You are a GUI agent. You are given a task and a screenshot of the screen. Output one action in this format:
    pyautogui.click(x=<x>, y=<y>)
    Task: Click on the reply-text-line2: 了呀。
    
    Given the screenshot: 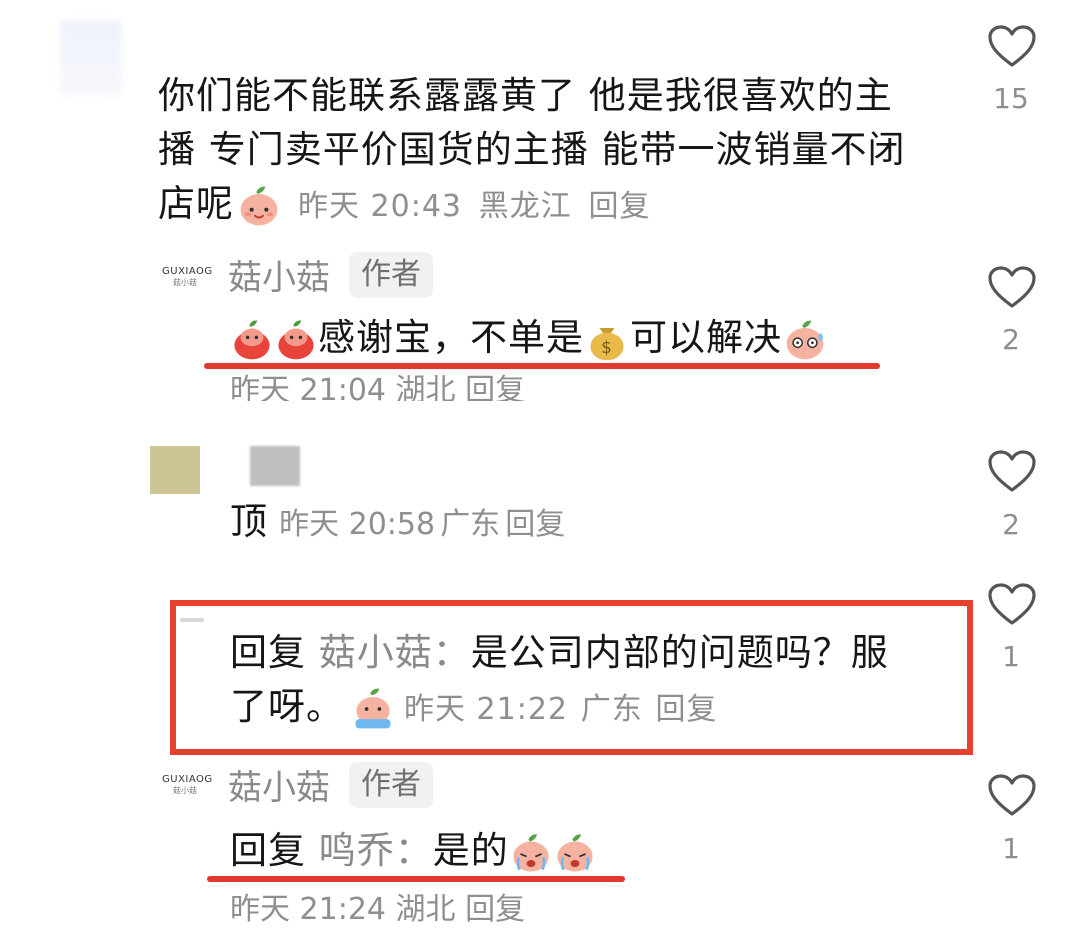 What is the action you would take?
    pyautogui.click(x=287, y=706)
    